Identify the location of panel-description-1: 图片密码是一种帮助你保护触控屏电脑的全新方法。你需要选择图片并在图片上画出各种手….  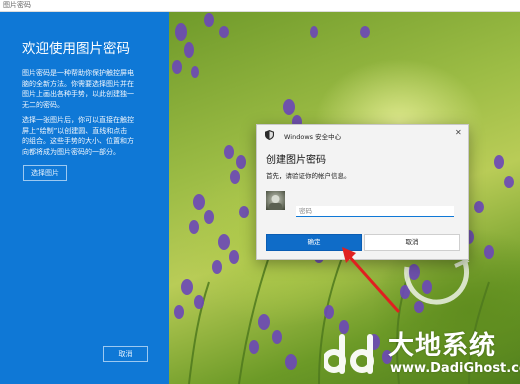
(78, 89).